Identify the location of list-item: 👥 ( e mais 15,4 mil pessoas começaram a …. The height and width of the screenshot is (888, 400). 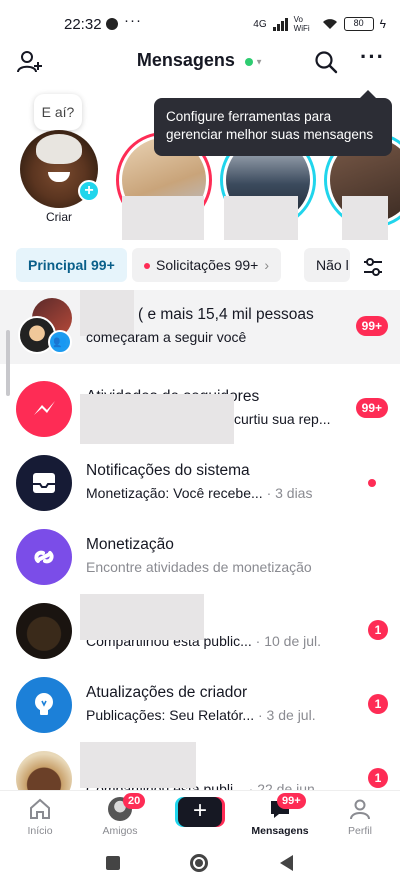
(200, 327).